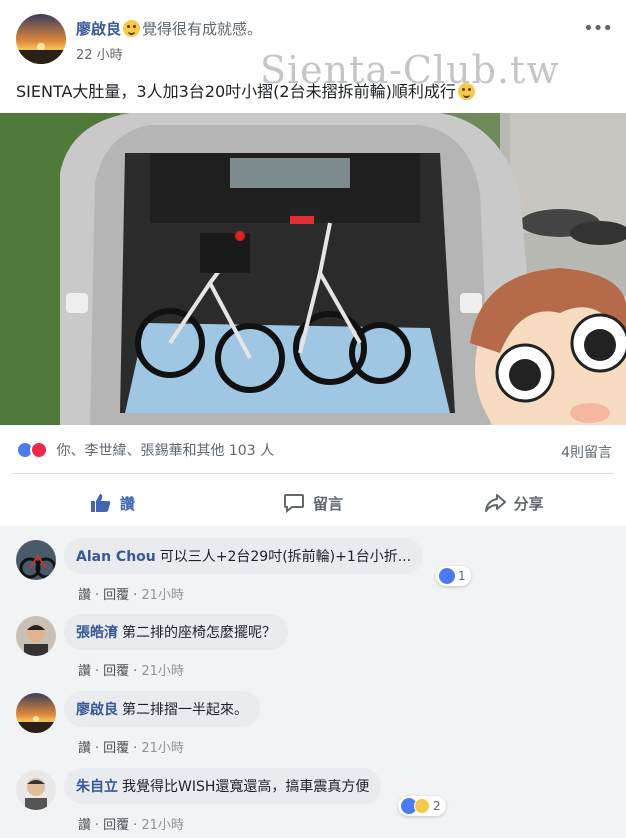 Image resolution: width=626 pixels, height=838 pixels. What do you see at coordinates (199, 633) in the screenshot?
I see `comment-text: 第二排的座椅怎麼擺呢？` at bounding box center [199, 633].